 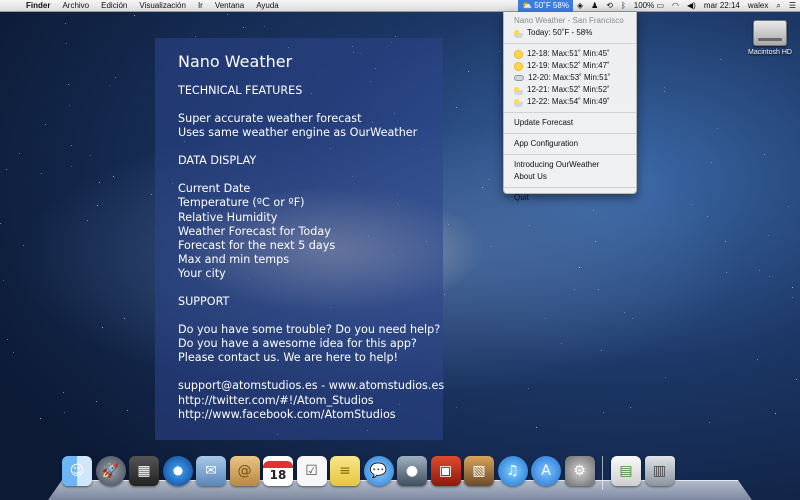 I want to click on wifi-icon: ◠, so click(x=675, y=6).